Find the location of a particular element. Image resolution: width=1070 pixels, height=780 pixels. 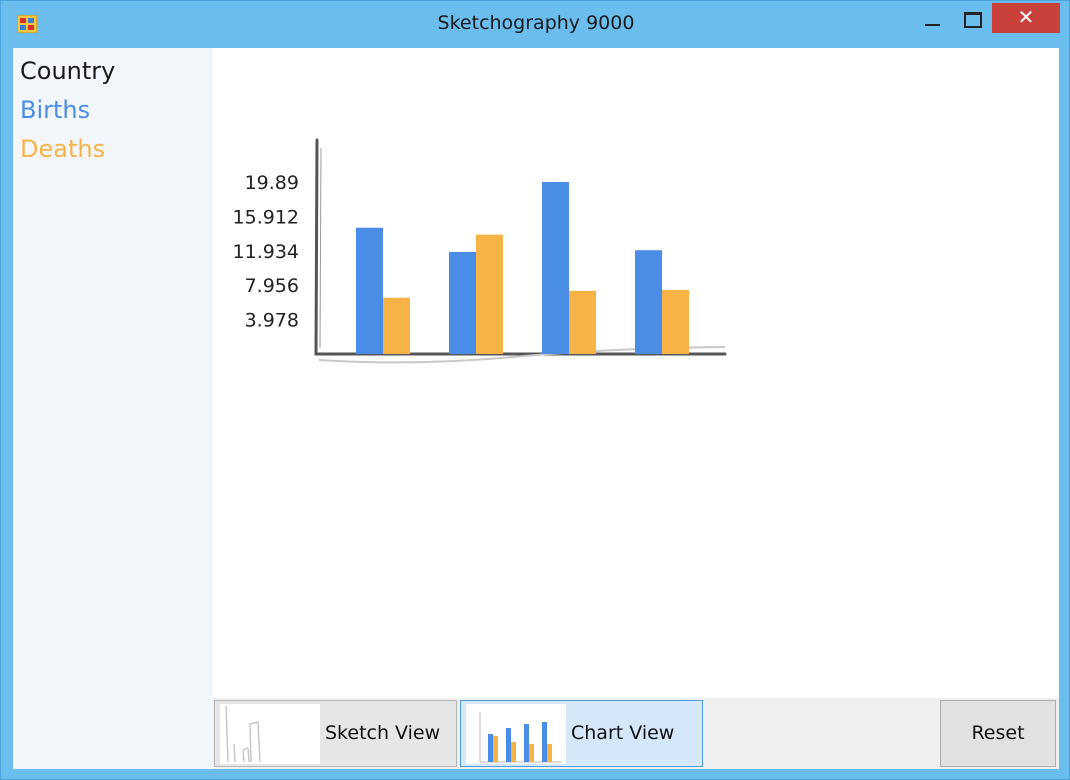

bar-chart: 3.978 7.956 11.934 15.912 19.89 is located at coordinates (480, 251).